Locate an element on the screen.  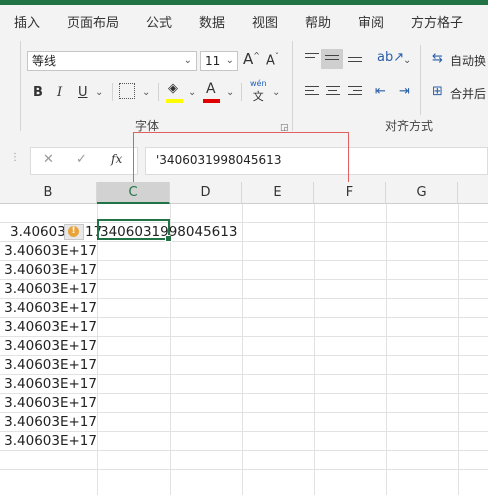
phonetic-pinyin: wén is located at coordinates (258, 83).